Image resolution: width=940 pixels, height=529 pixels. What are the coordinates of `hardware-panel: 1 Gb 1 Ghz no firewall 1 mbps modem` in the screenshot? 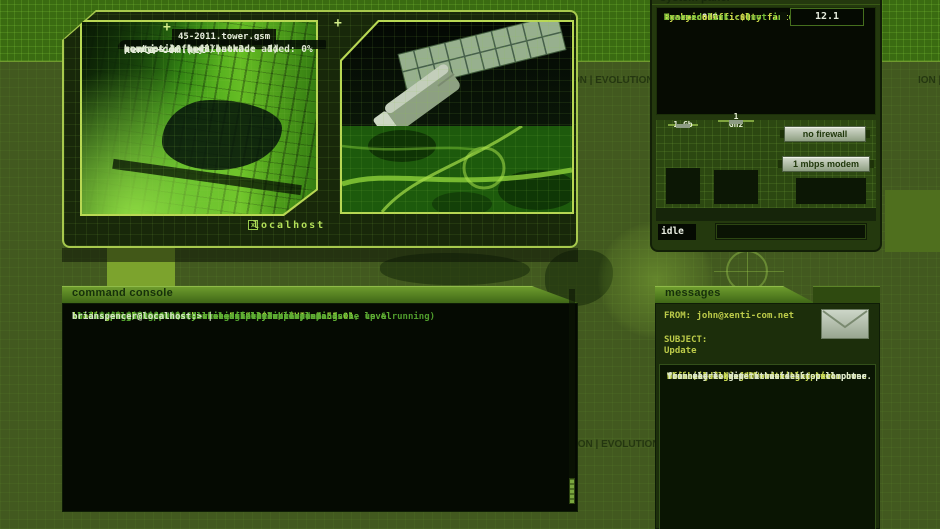 It's located at (766, 160).